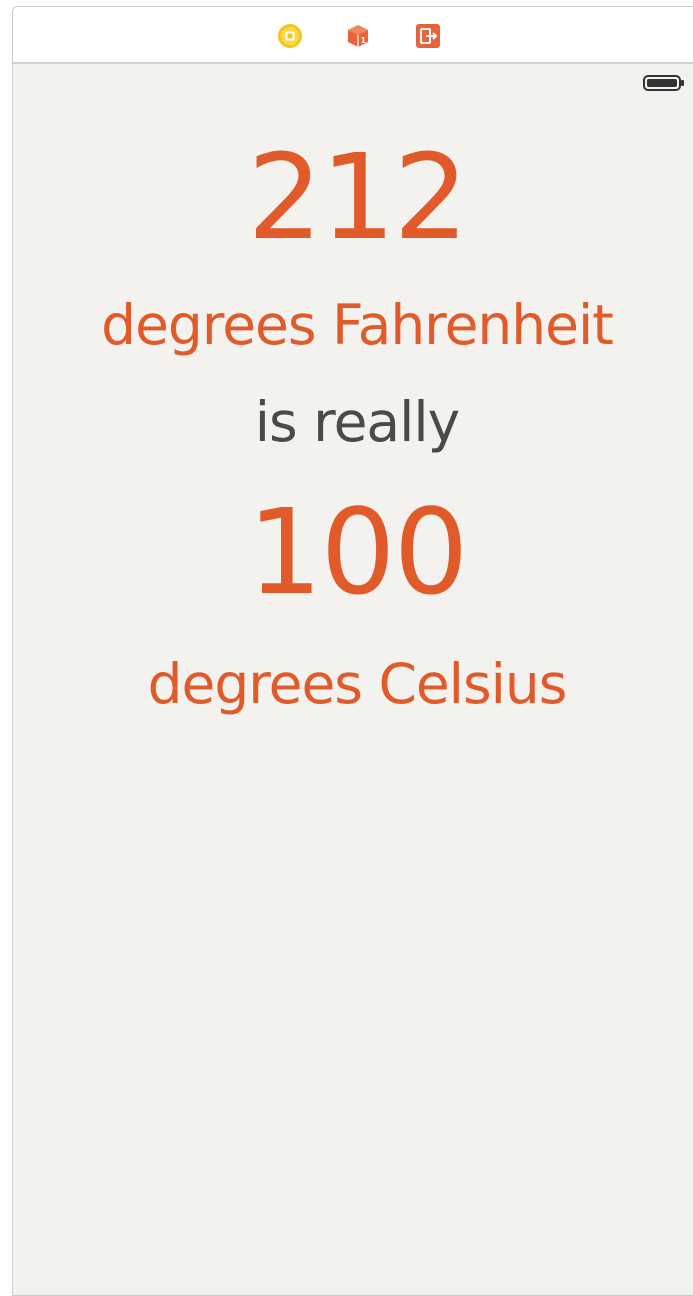 The width and height of the screenshot is (693, 1296). I want to click on celsius-label: degrees Celsius, so click(357, 684).